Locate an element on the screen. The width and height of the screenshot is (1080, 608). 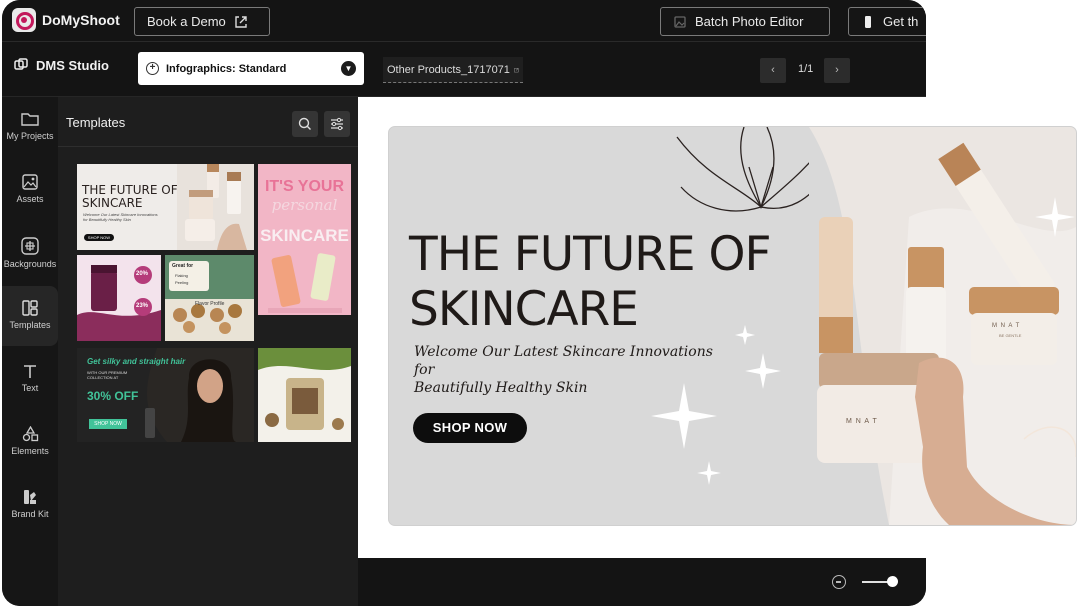
banner-headline-line-2: SKINCARE is located at coordinates (524, 309).